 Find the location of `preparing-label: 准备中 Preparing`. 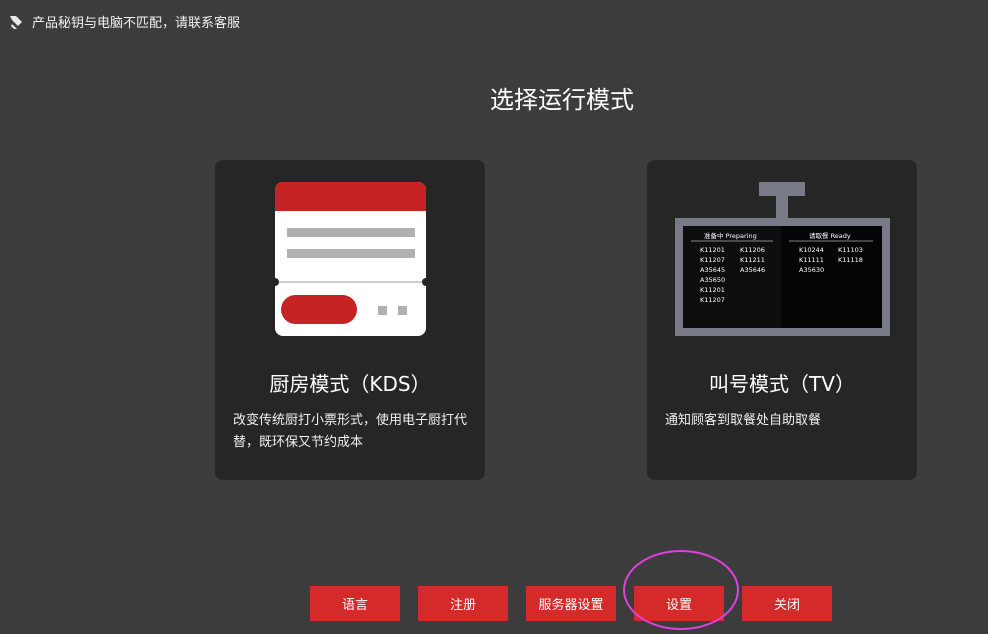

preparing-label: 准备中 Preparing is located at coordinates (730, 235).